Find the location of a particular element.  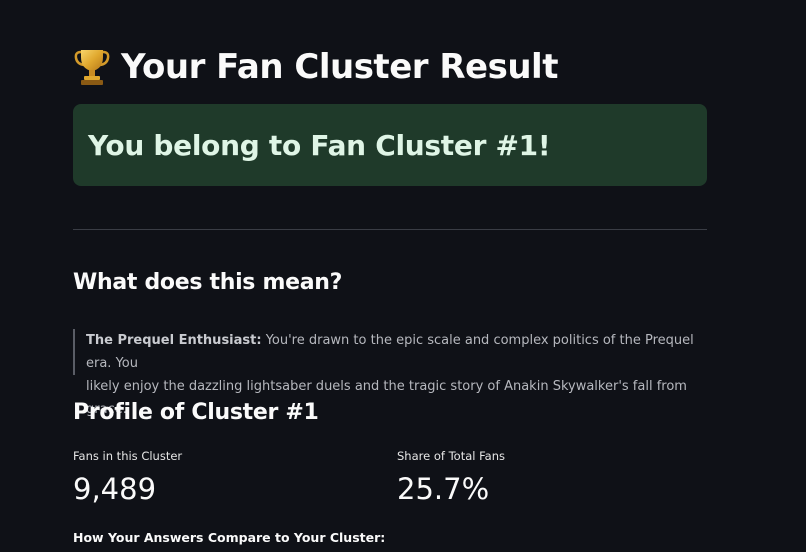

meaning-heading: What does this mean? is located at coordinates (208, 282).